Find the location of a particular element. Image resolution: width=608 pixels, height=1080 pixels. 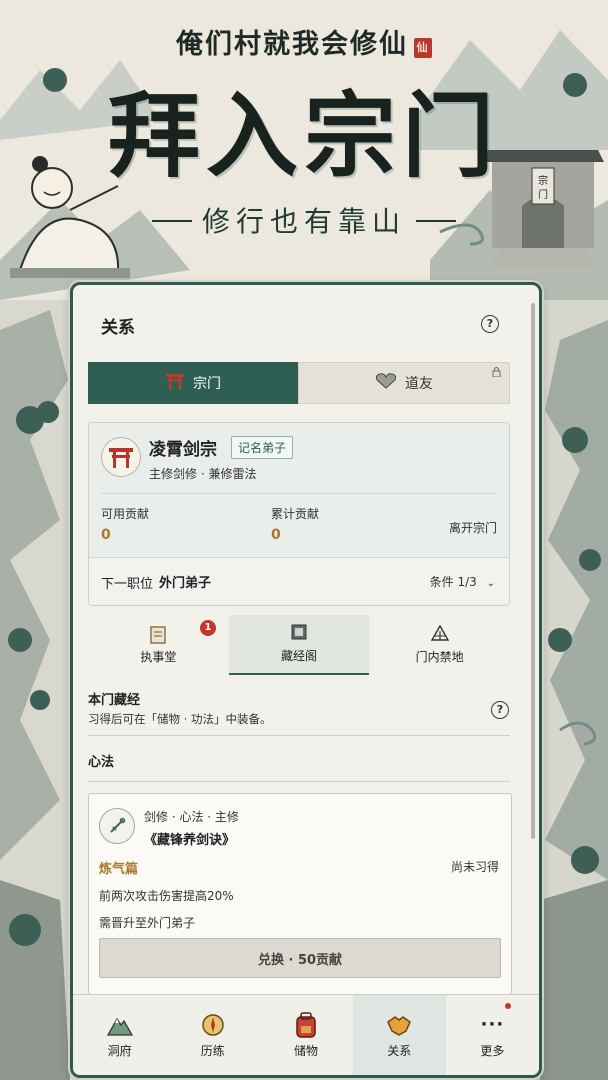

subtitle-left-dash is located at coordinates (171, 221).